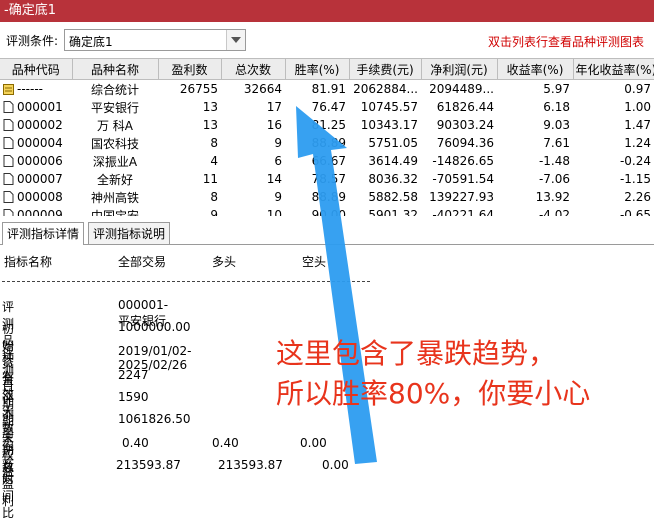 This screenshot has height=521, width=654. Describe the element at coordinates (433, 393) in the screenshot. I see `annotation-text-line2: 所以胜率80%，你要小心` at that location.